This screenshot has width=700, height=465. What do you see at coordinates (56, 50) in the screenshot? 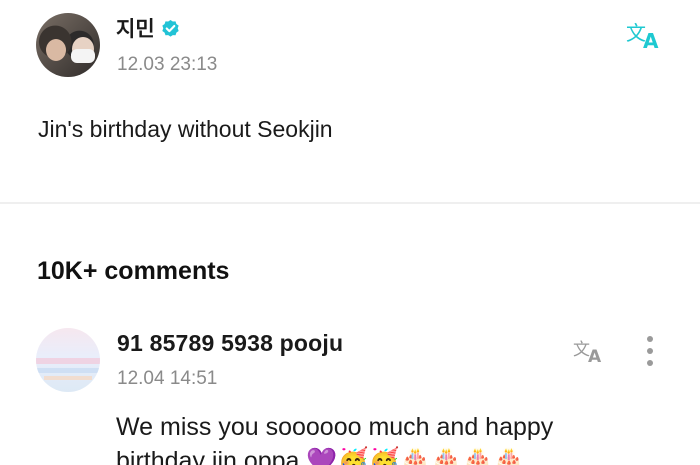
I see `avatar-face` at bounding box center [56, 50].